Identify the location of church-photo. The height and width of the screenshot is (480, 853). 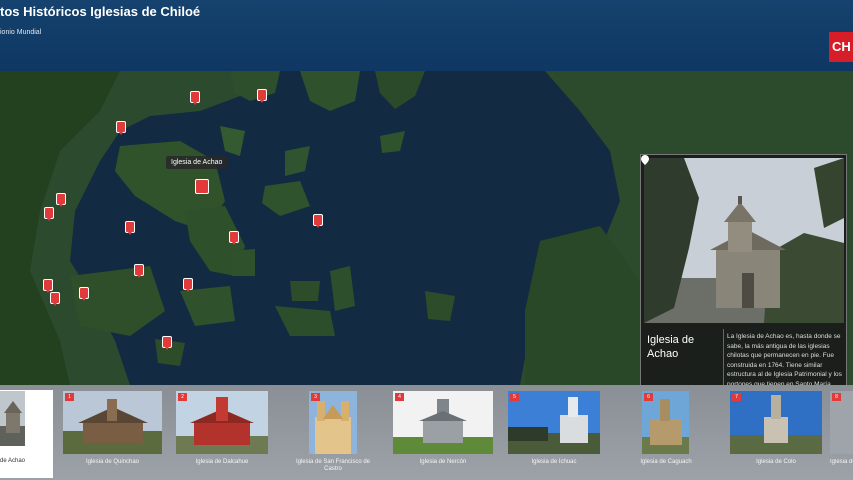
(744, 240).